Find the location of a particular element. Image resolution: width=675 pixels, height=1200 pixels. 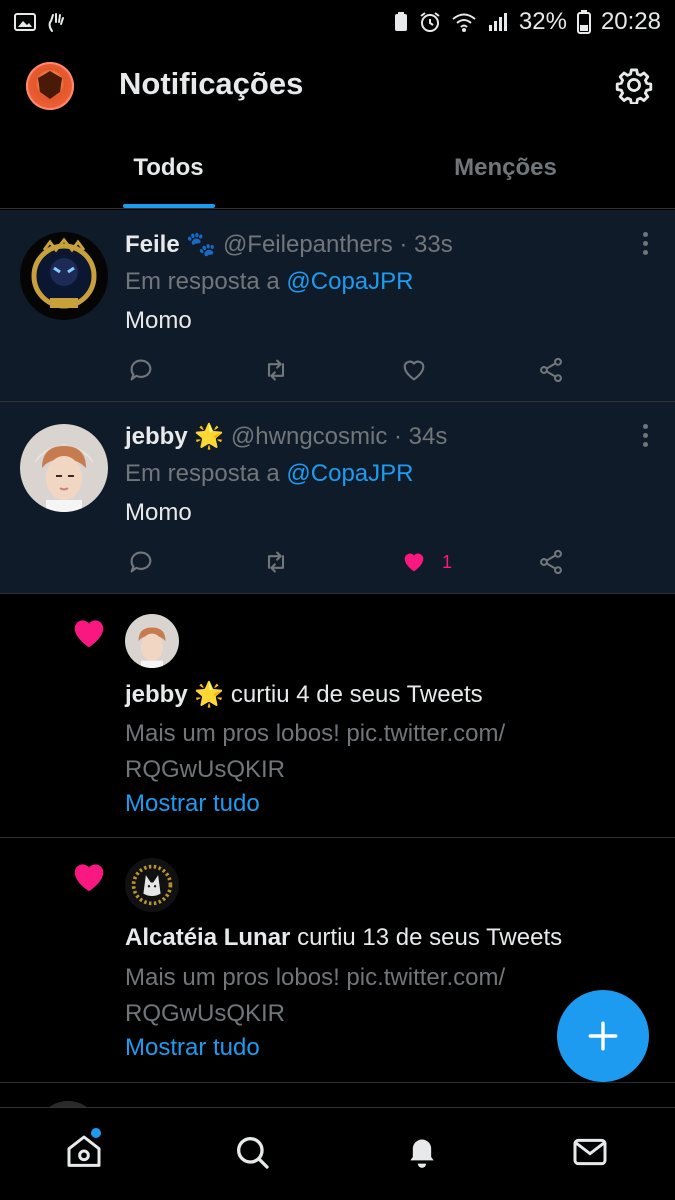

liker-name: jebby is located at coordinates (156, 694).